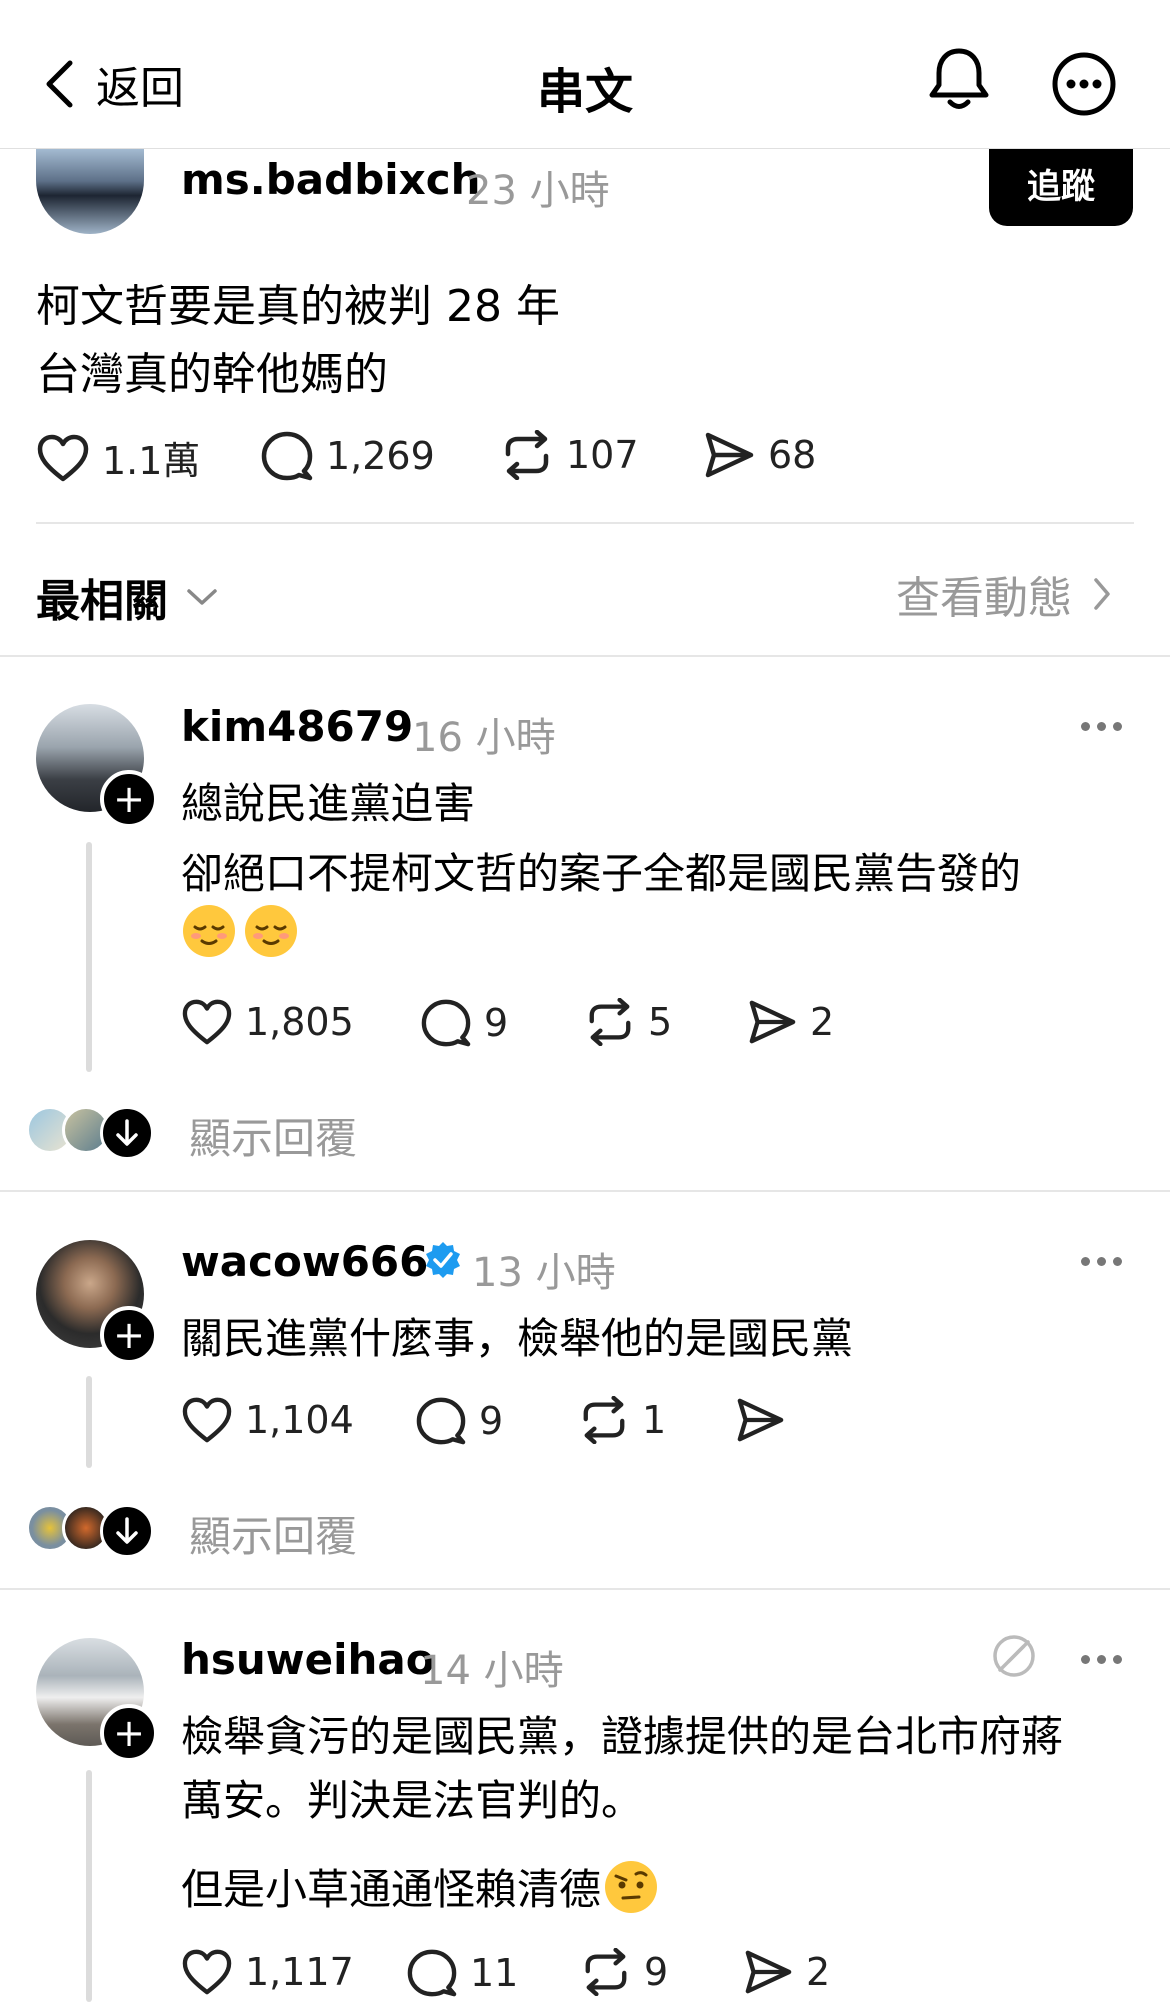 This screenshot has width=1170, height=2002. Describe the element at coordinates (494, 1973) in the screenshot. I see `comment-count: 11` at that location.